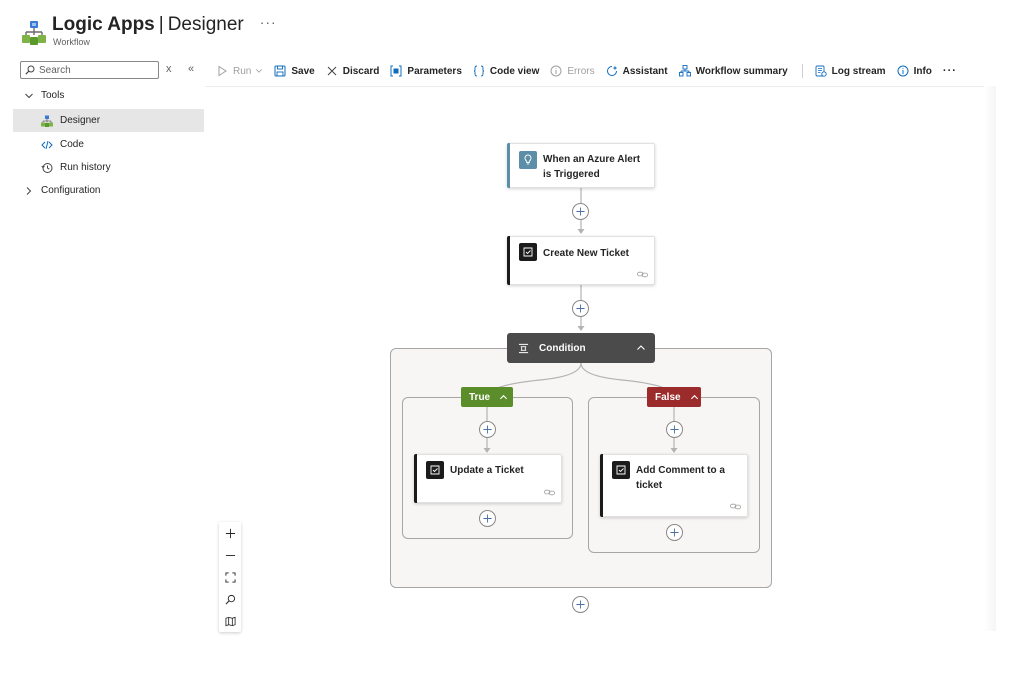 The height and width of the screenshot is (674, 1024). Describe the element at coordinates (94, 70) in the screenshot. I see `search-input` at that location.